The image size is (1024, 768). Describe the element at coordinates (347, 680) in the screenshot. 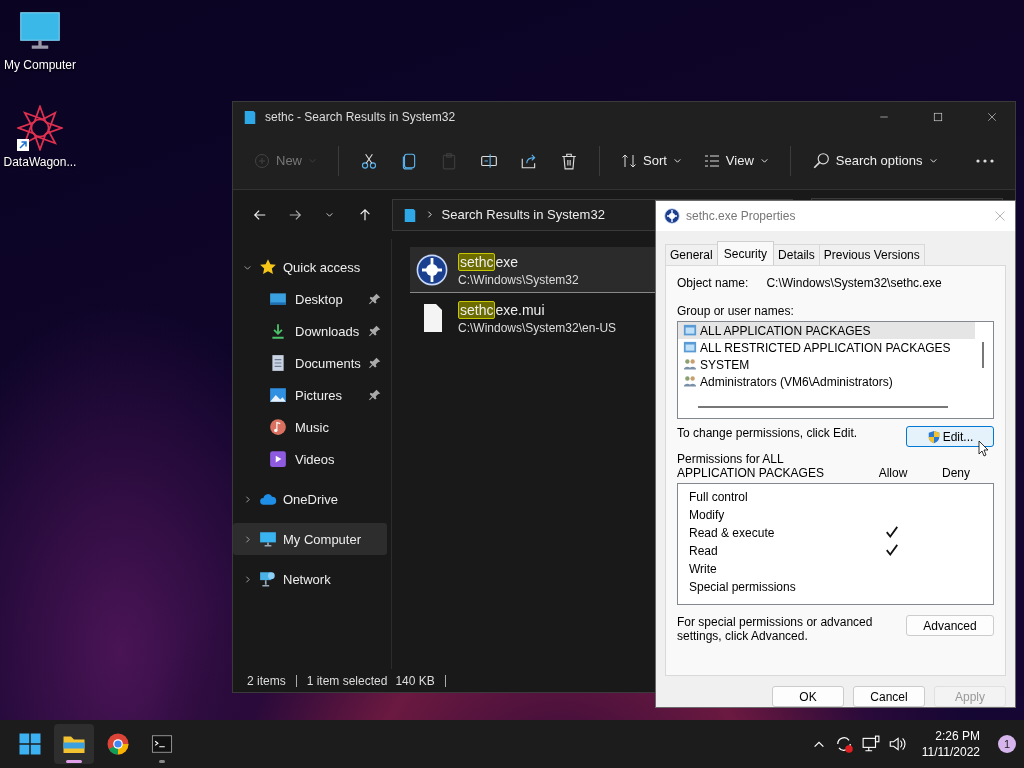

I see `status-text: 1 item selected` at that location.